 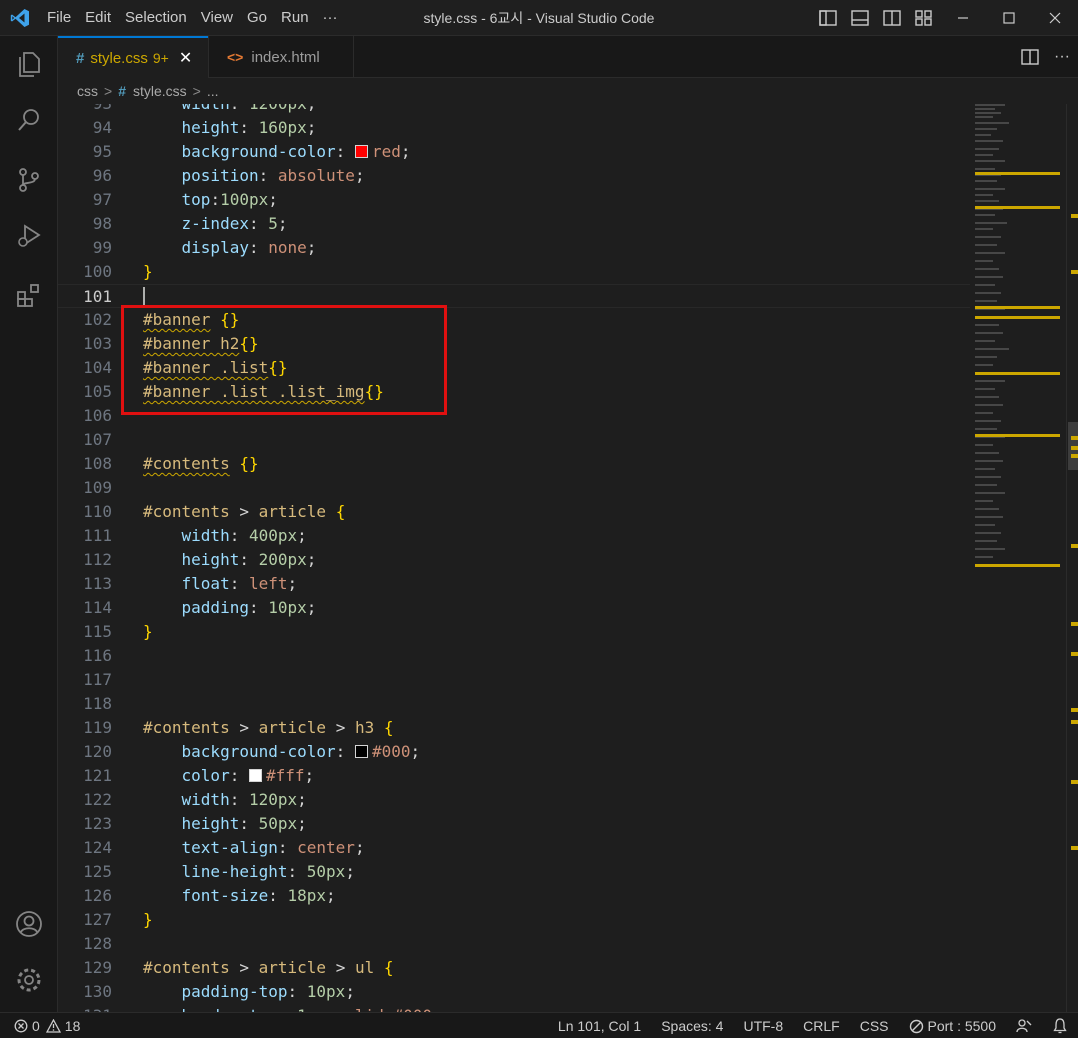 What do you see at coordinates (268, 968) in the screenshot?
I see `code-text: #contents > article > ul {` at bounding box center [268, 968].